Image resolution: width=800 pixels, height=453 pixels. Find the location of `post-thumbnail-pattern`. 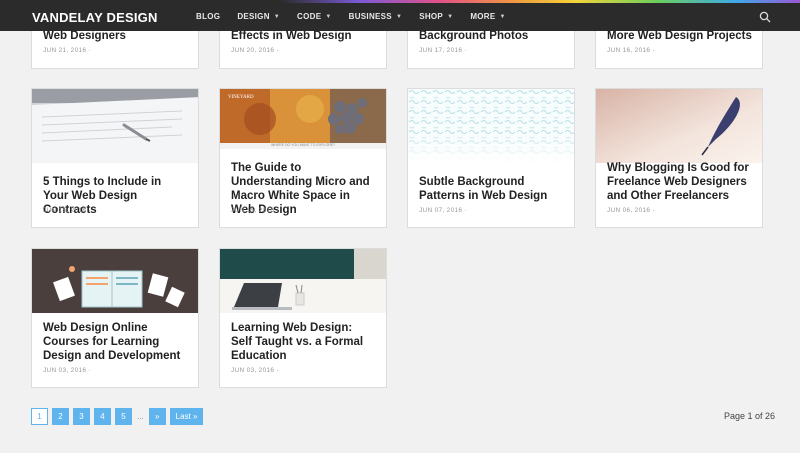

post-thumbnail-pattern is located at coordinates (491, 126).